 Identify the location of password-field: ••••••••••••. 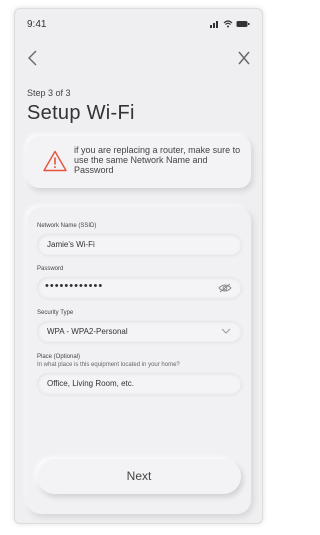
(139, 287).